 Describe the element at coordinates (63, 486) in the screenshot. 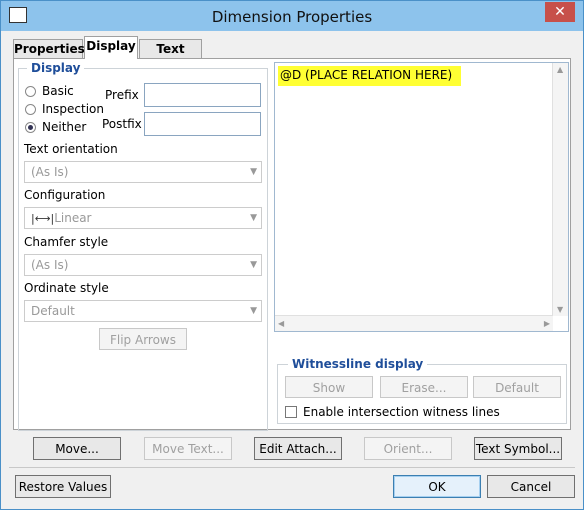

I see `restore-values-button: Restore Values` at that location.